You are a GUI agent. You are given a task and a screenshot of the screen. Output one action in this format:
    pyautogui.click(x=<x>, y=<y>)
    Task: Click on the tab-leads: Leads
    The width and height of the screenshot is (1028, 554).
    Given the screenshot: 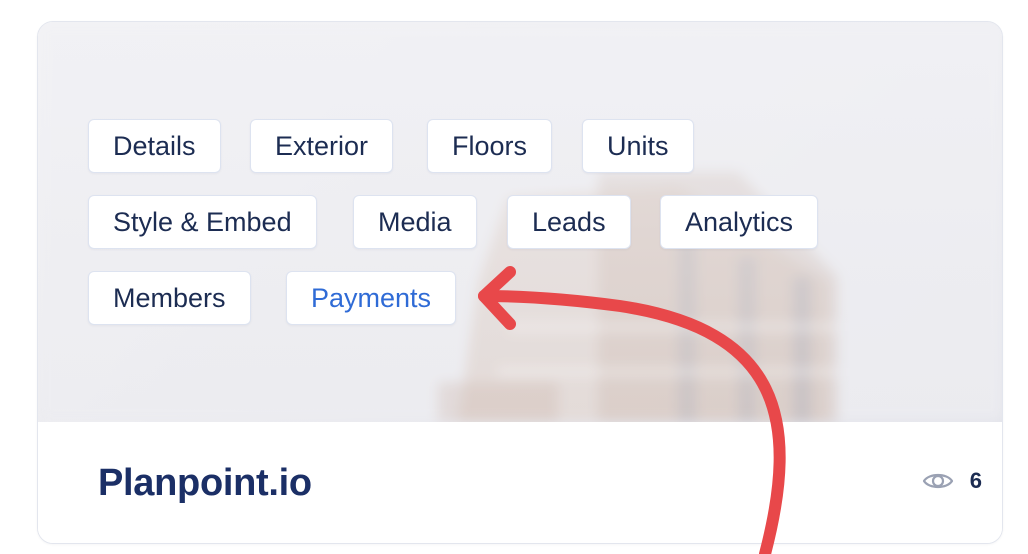 What is the action you would take?
    pyautogui.click(x=569, y=222)
    